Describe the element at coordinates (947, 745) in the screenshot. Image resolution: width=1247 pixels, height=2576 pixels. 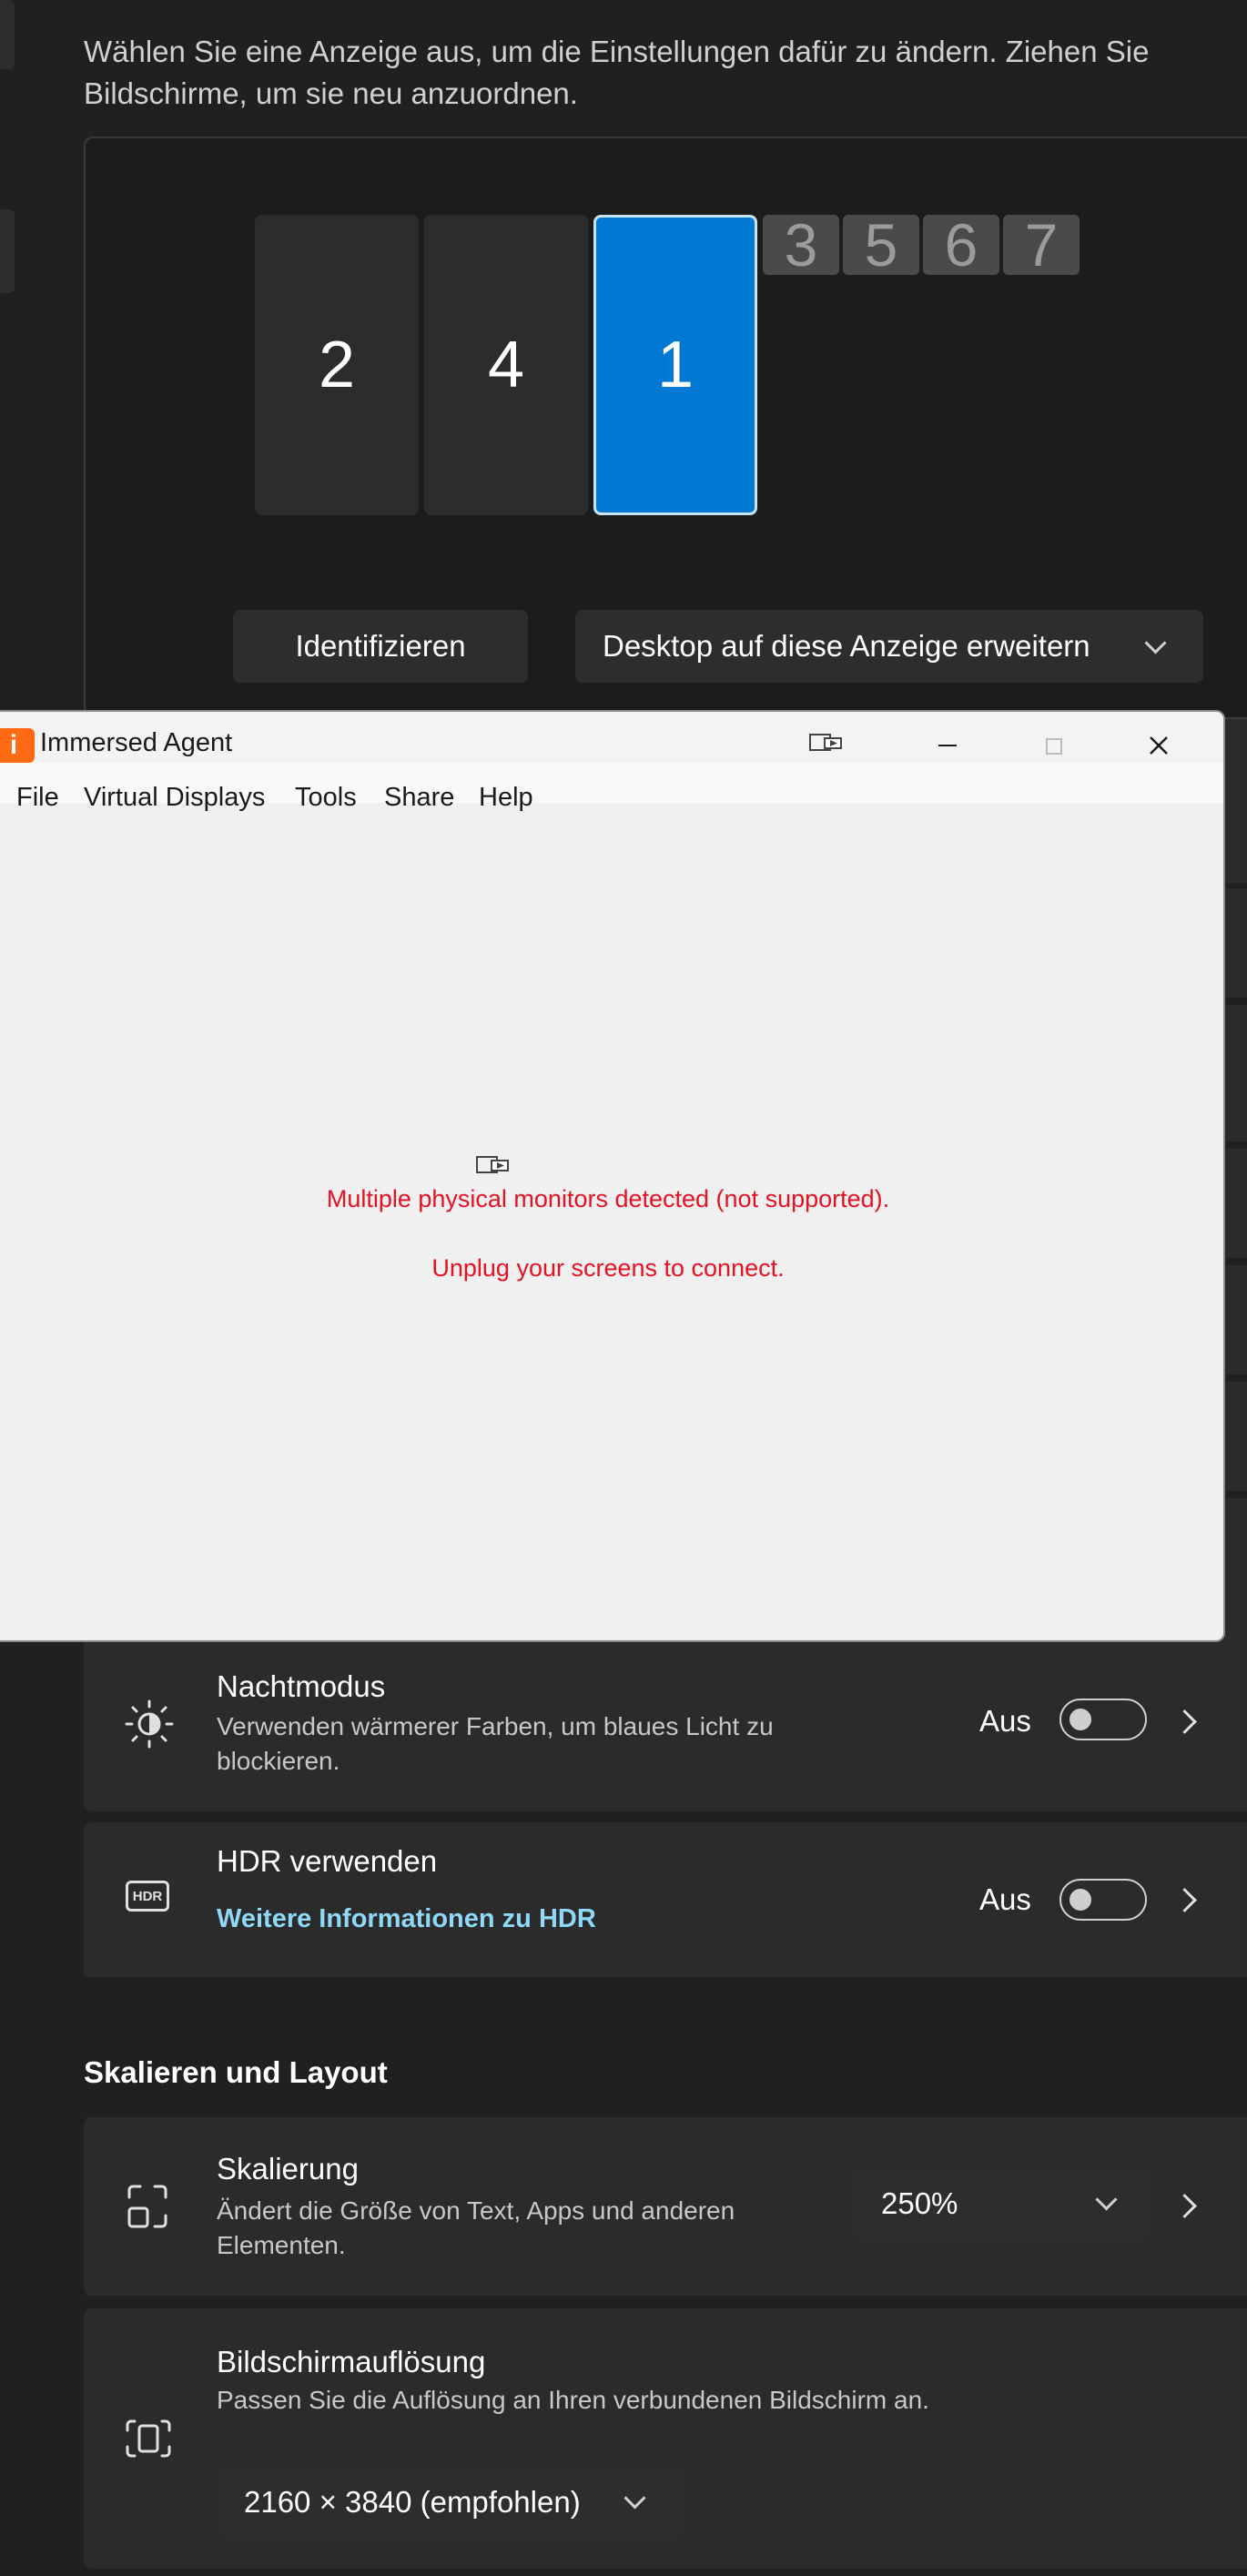
I see `minimize-icon` at that location.